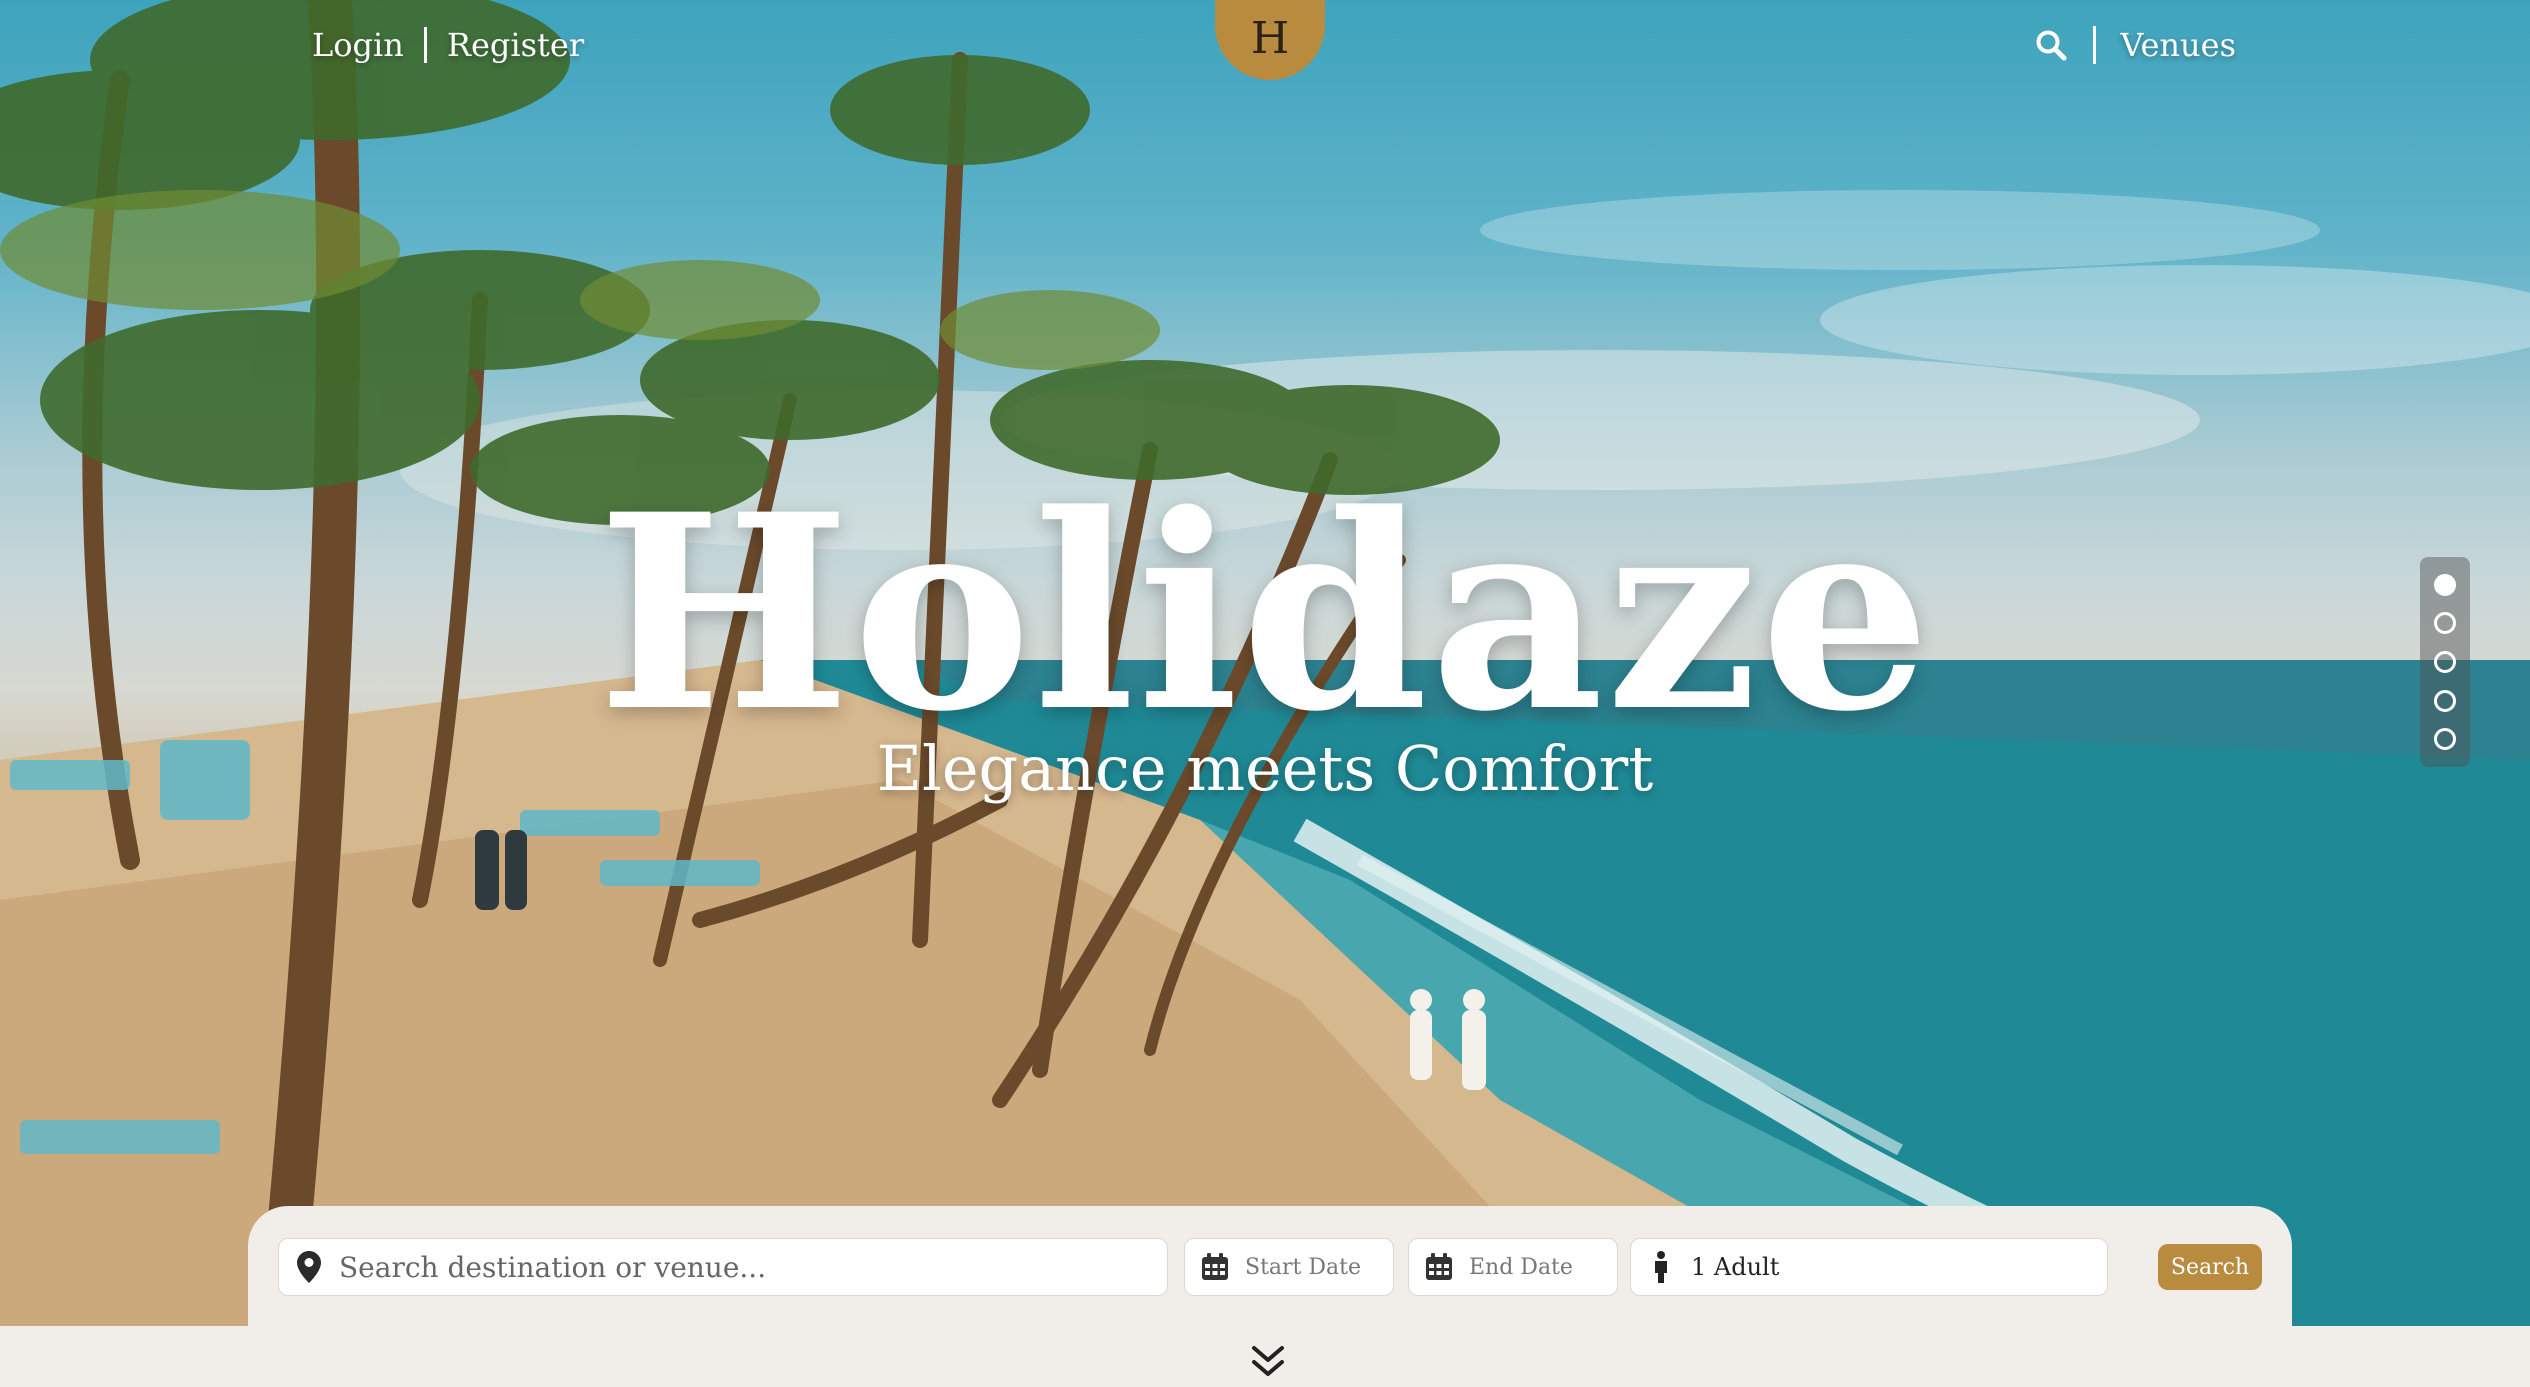 This screenshot has height=1387, width=2530. What do you see at coordinates (2210, 1267) in the screenshot?
I see `search-button: Search` at bounding box center [2210, 1267].